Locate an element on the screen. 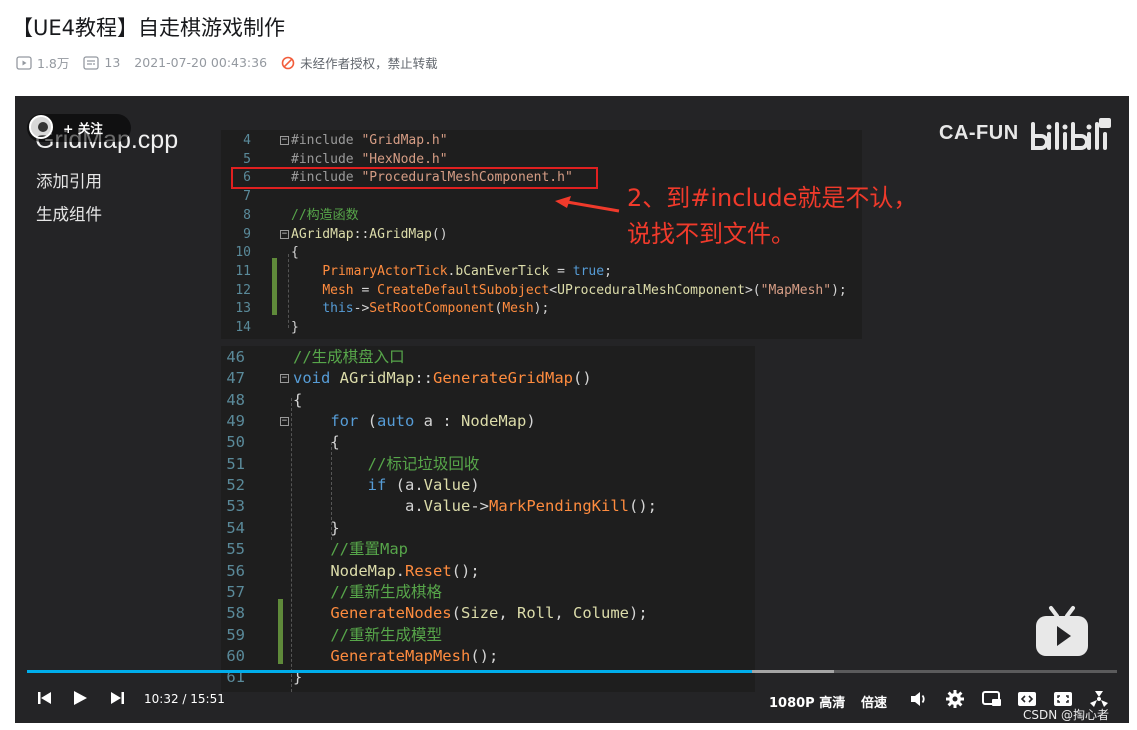 The height and width of the screenshot is (730, 1137). highlight-box is located at coordinates (414, 178).